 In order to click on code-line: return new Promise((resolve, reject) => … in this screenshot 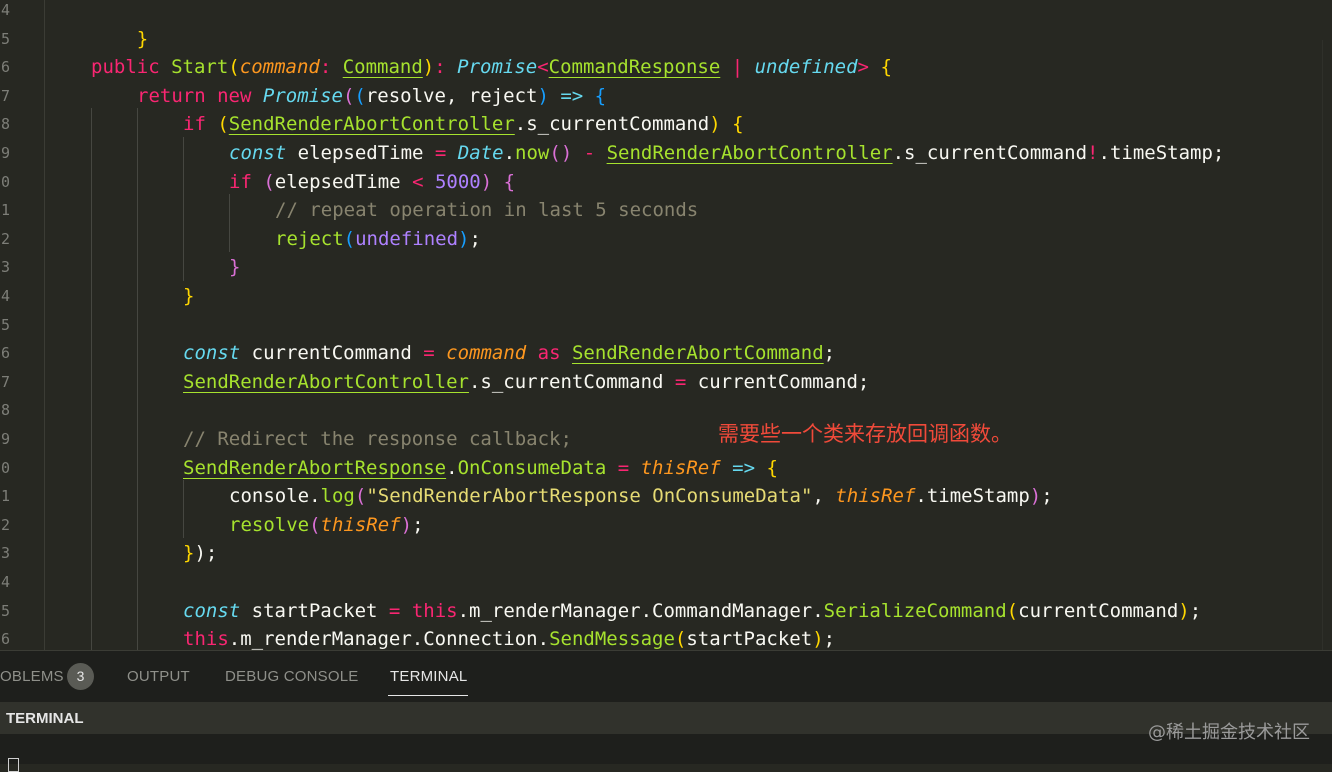, I will do `click(371, 96)`.